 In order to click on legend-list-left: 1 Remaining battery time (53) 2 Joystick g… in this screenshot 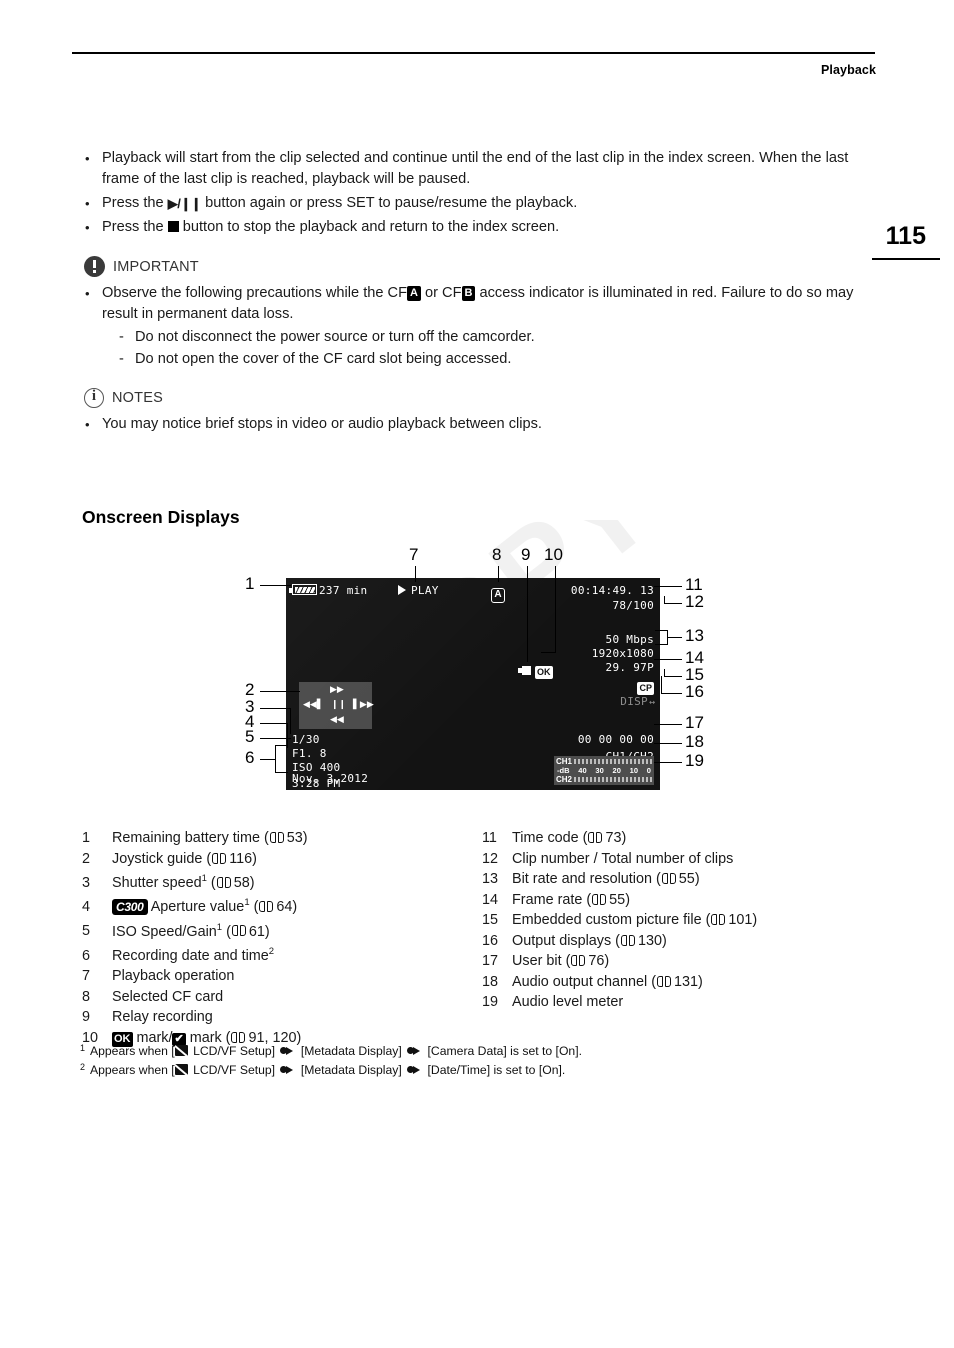, I will do `click(282, 938)`.